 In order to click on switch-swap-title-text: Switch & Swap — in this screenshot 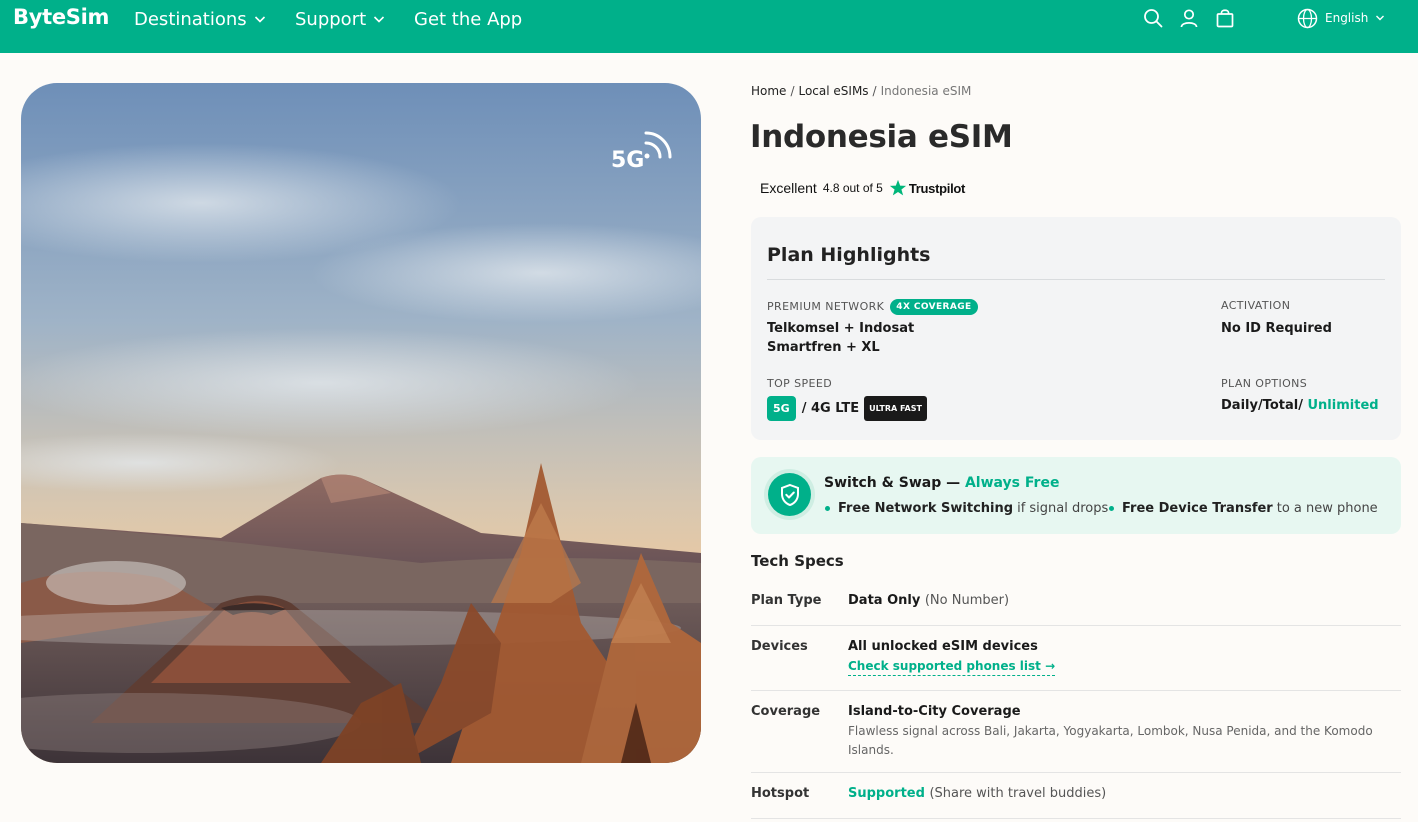, I will do `click(892, 483)`.